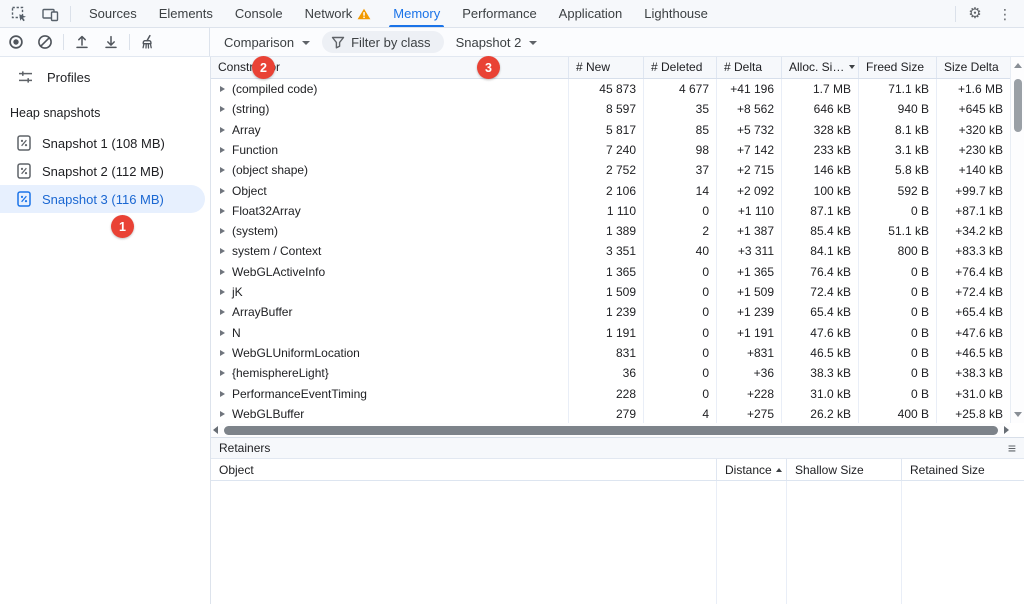 This screenshot has width=1024, height=604. I want to click on tab-lighthouse: Lighthouse, so click(676, 13).